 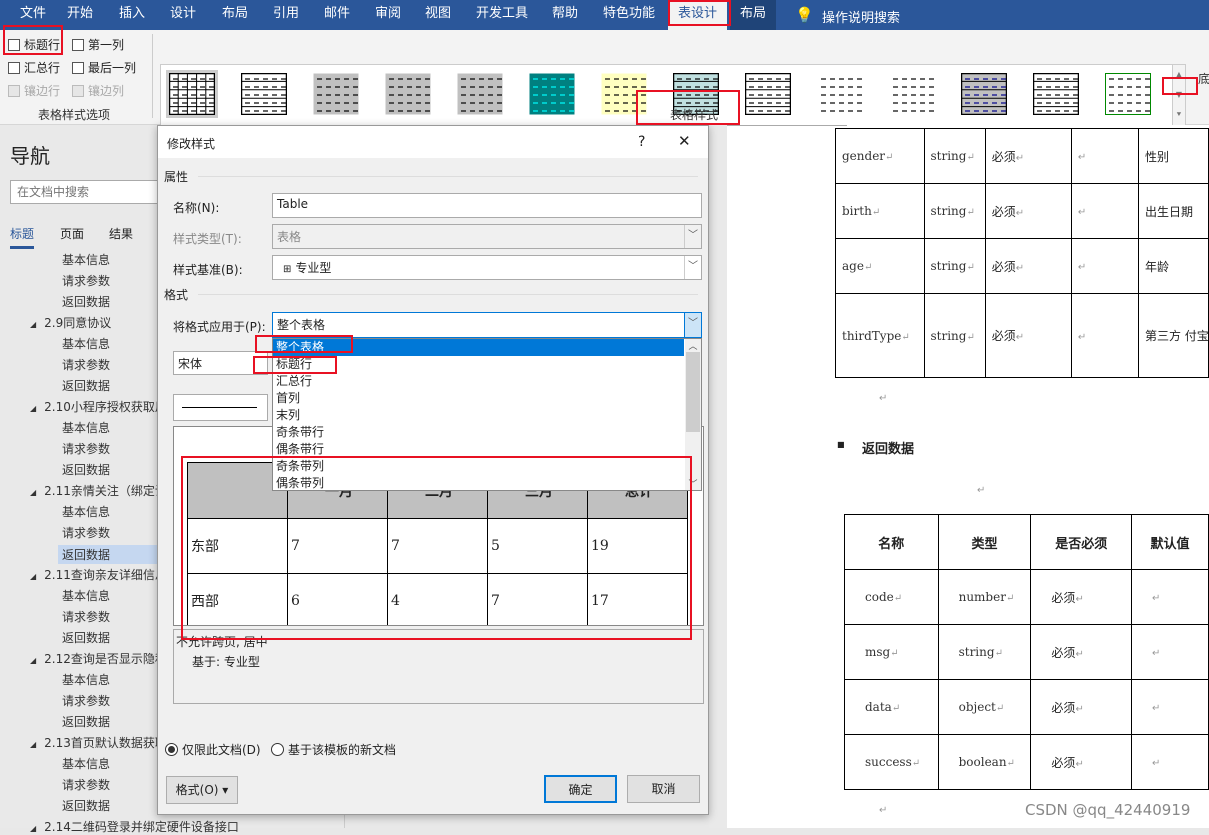 What do you see at coordinates (80, 15) in the screenshot?
I see `ribbon-tab: 开始` at bounding box center [80, 15].